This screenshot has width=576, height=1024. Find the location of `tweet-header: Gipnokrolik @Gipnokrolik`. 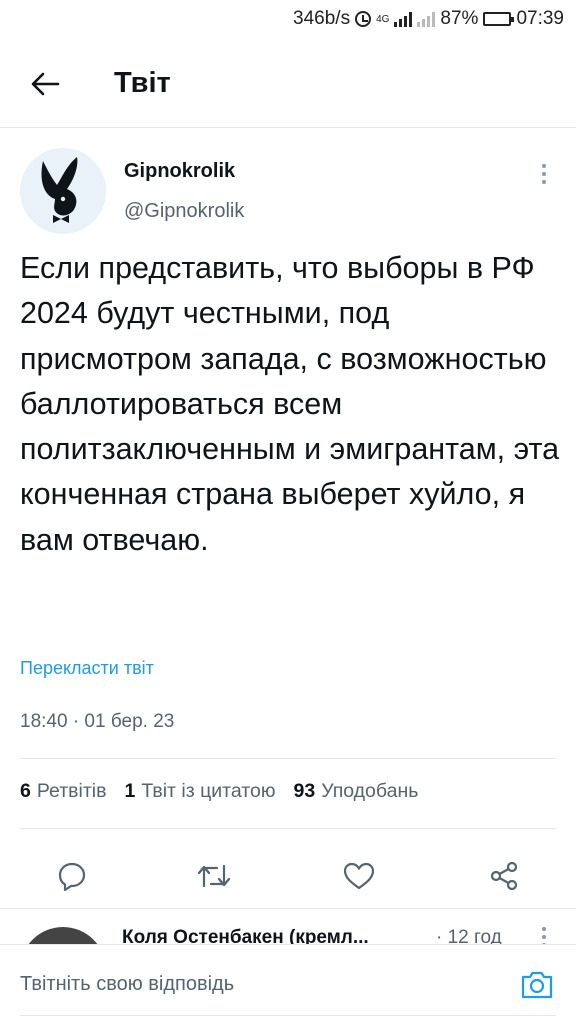

tweet-header: Gipnokrolik @Gipnokrolik is located at coordinates (288, 183).